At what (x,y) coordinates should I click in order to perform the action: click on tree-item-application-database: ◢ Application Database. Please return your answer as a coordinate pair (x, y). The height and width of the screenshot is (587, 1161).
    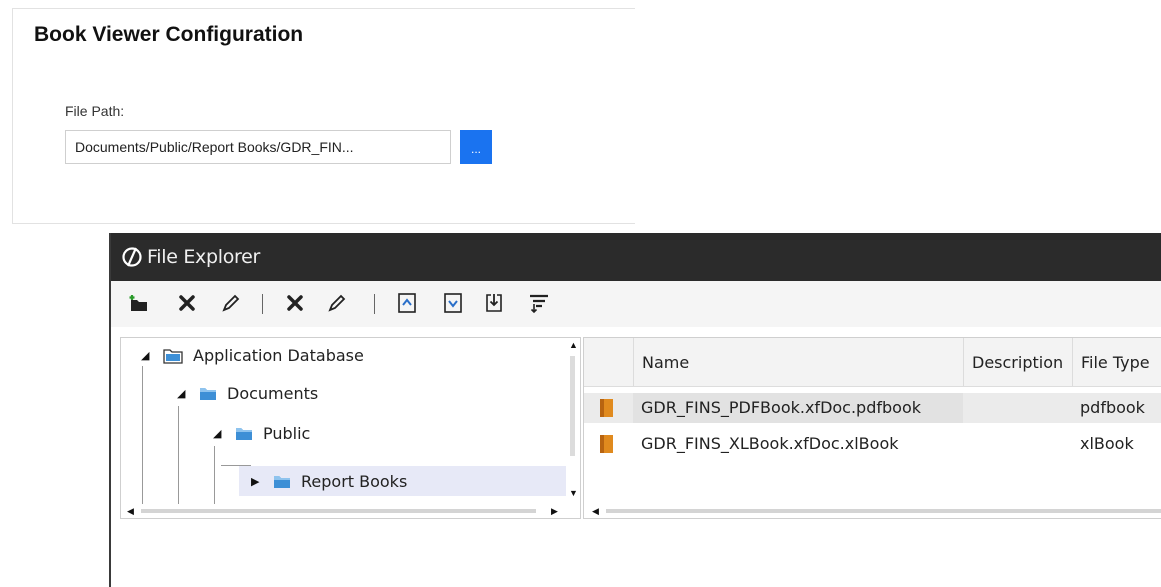
    Looking at the image, I should click on (252, 355).